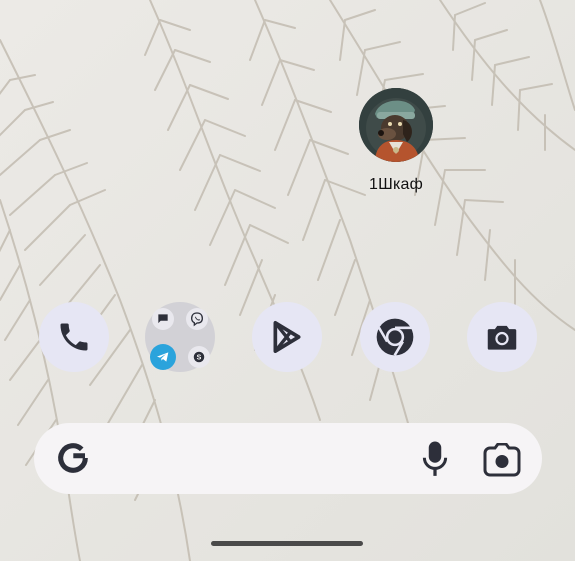 Image resolution: width=575 pixels, height=561 pixels. I want to click on svg-text: S, so click(199, 358).